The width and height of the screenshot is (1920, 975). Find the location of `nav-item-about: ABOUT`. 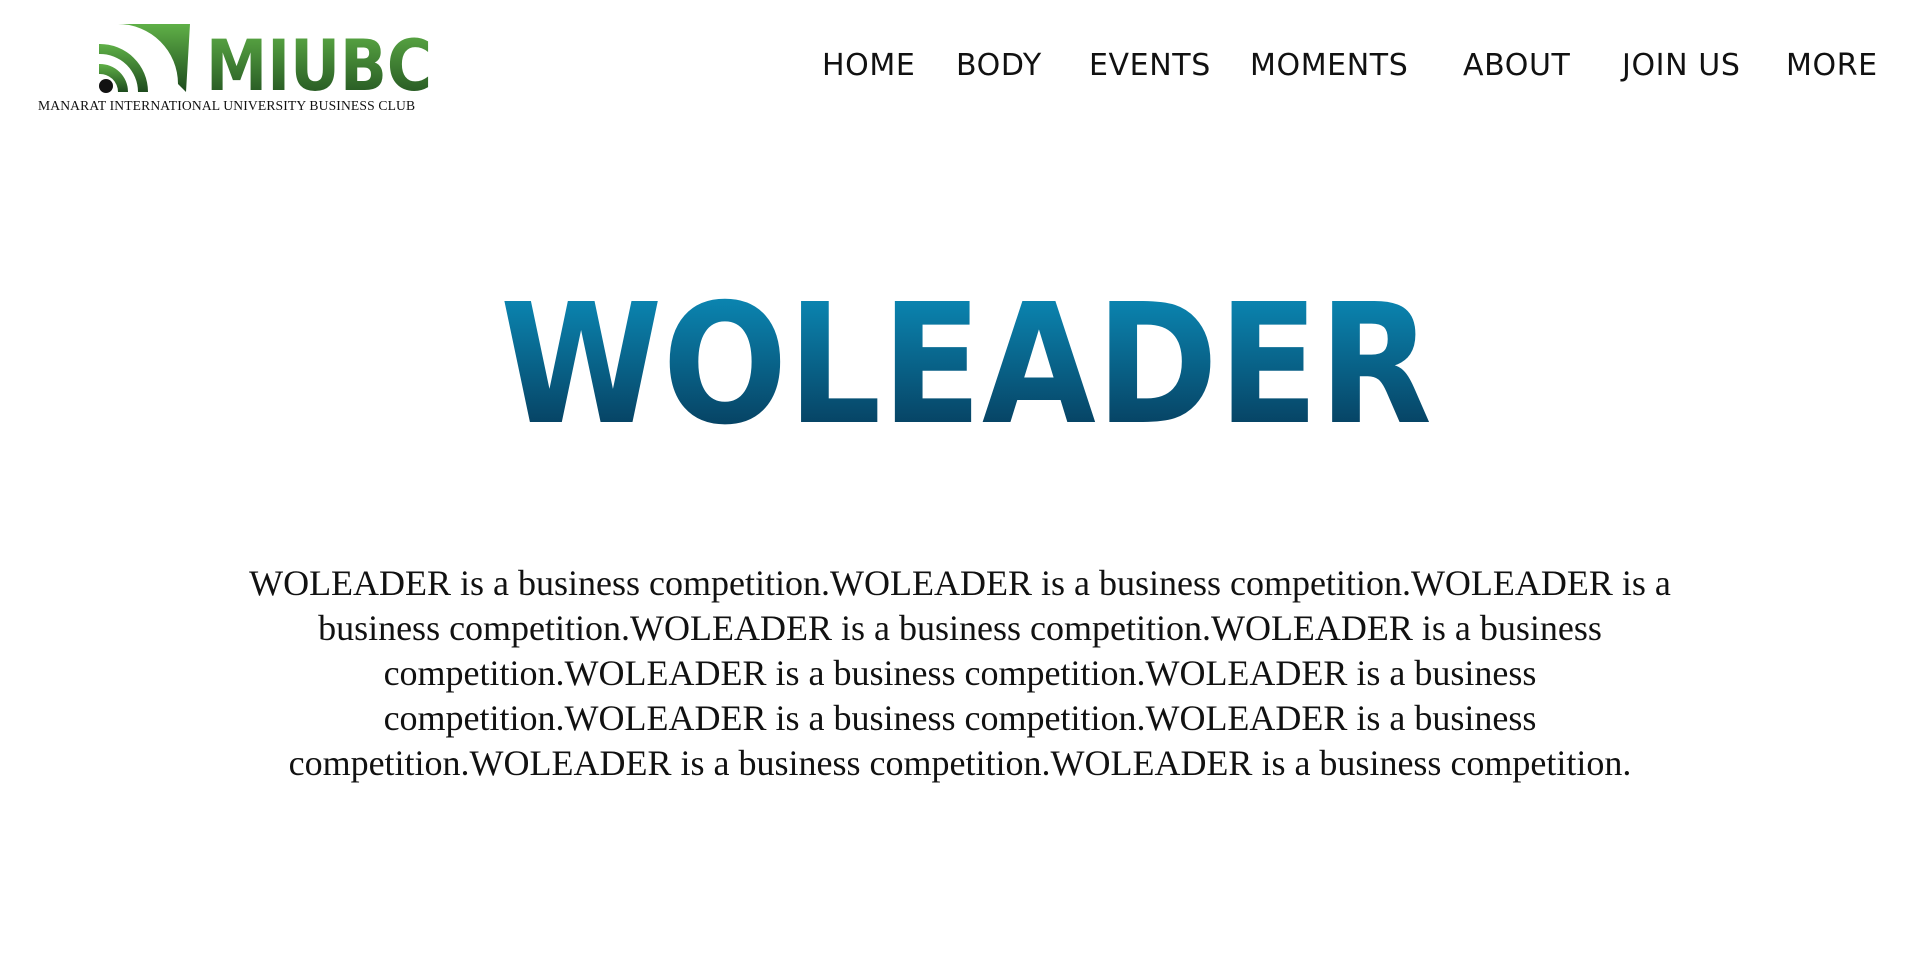

nav-item-about: ABOUT is located at coordinates (1516, 66).